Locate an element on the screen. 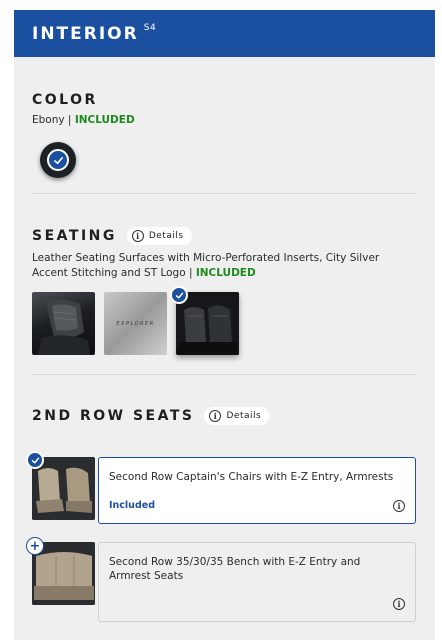 The width and height of the screenshot is (442, 640). cabin-seat-image is located at coordinates (207, 323).